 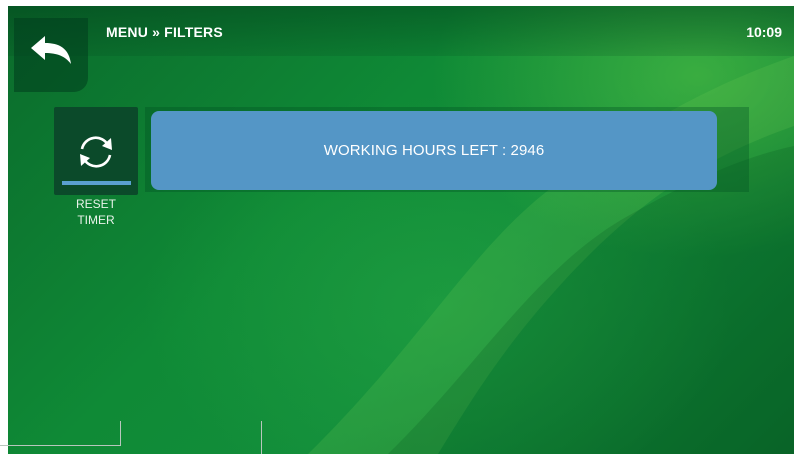 What do you see at coordinates (764, 32) in the screenshot?
I see `clock: 10:09` at bounding box center [764, 32].